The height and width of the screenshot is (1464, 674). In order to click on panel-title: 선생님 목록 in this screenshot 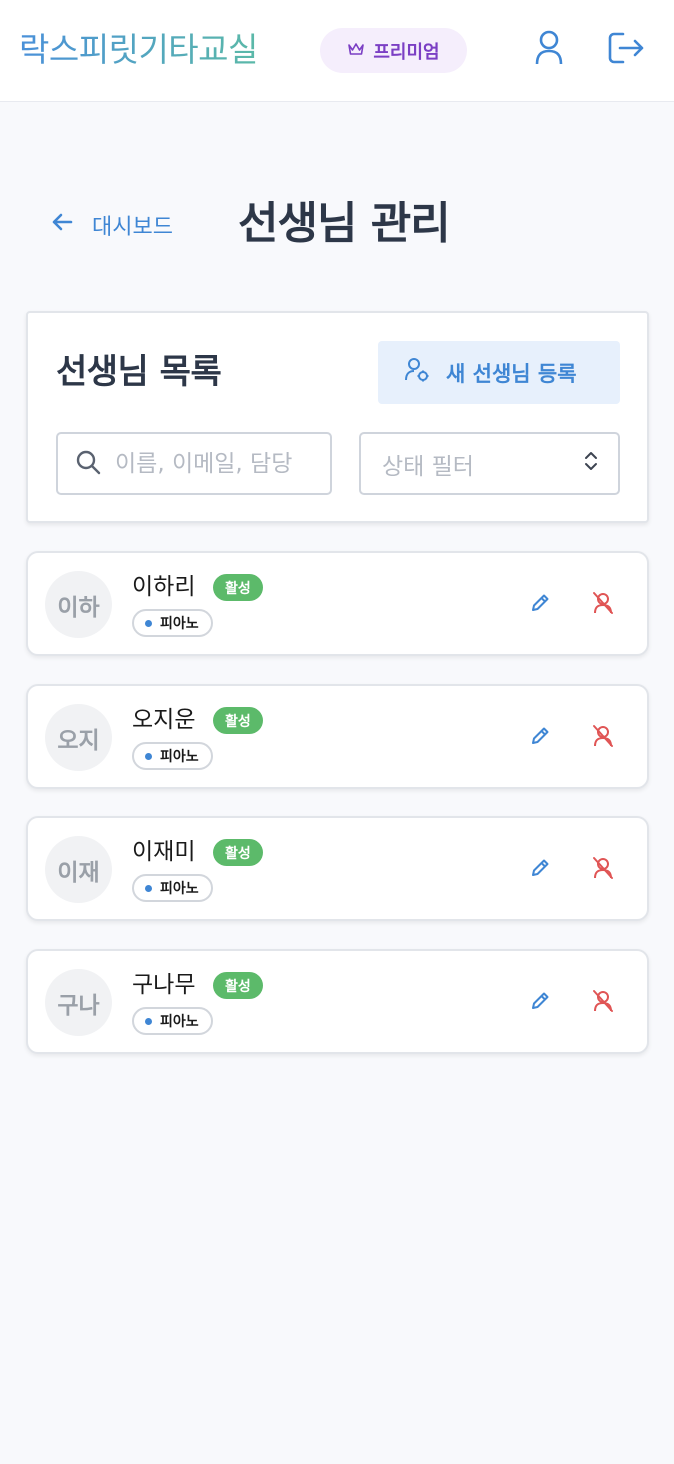, I will do `click(139, 372)`.